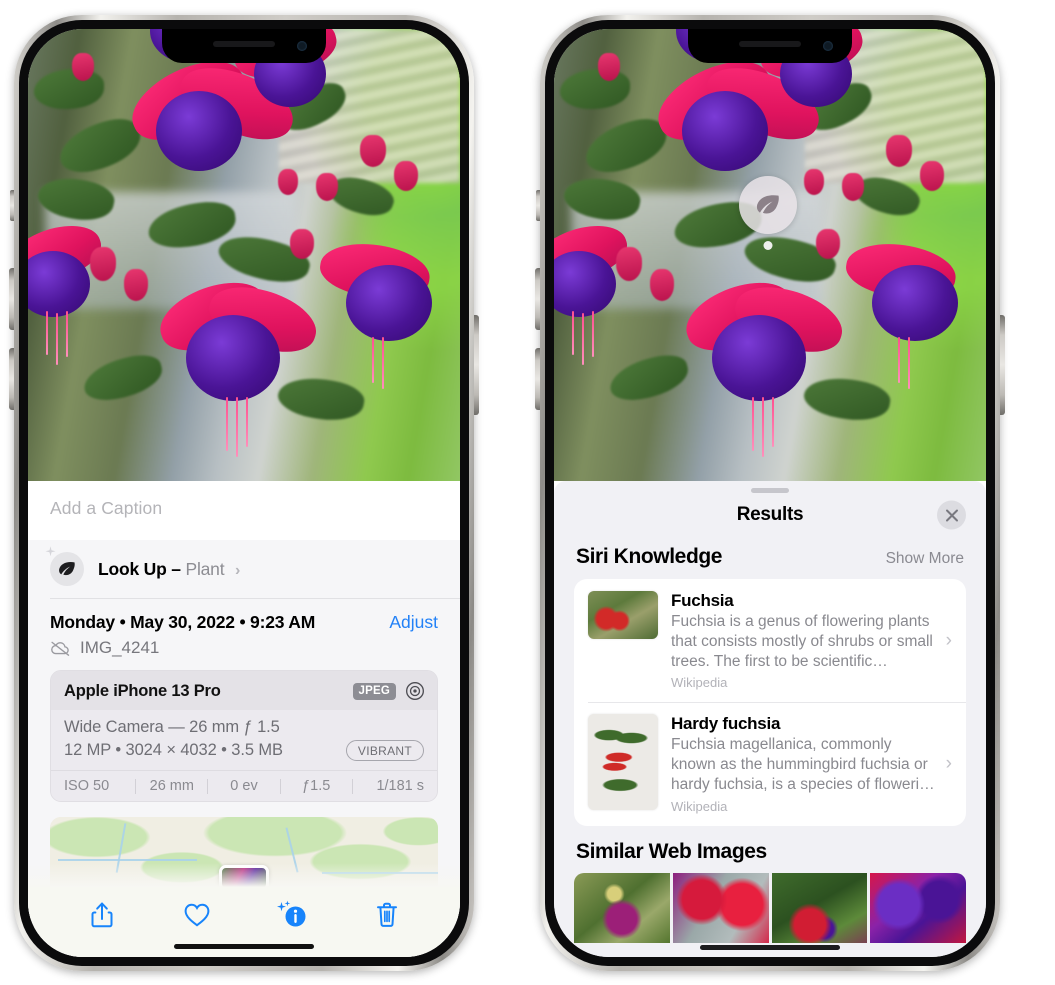  What do you see at coordinates (948, 640) in the screenshot?
I see `chevron-right-icon: ›` at bounding box center [948, 640].